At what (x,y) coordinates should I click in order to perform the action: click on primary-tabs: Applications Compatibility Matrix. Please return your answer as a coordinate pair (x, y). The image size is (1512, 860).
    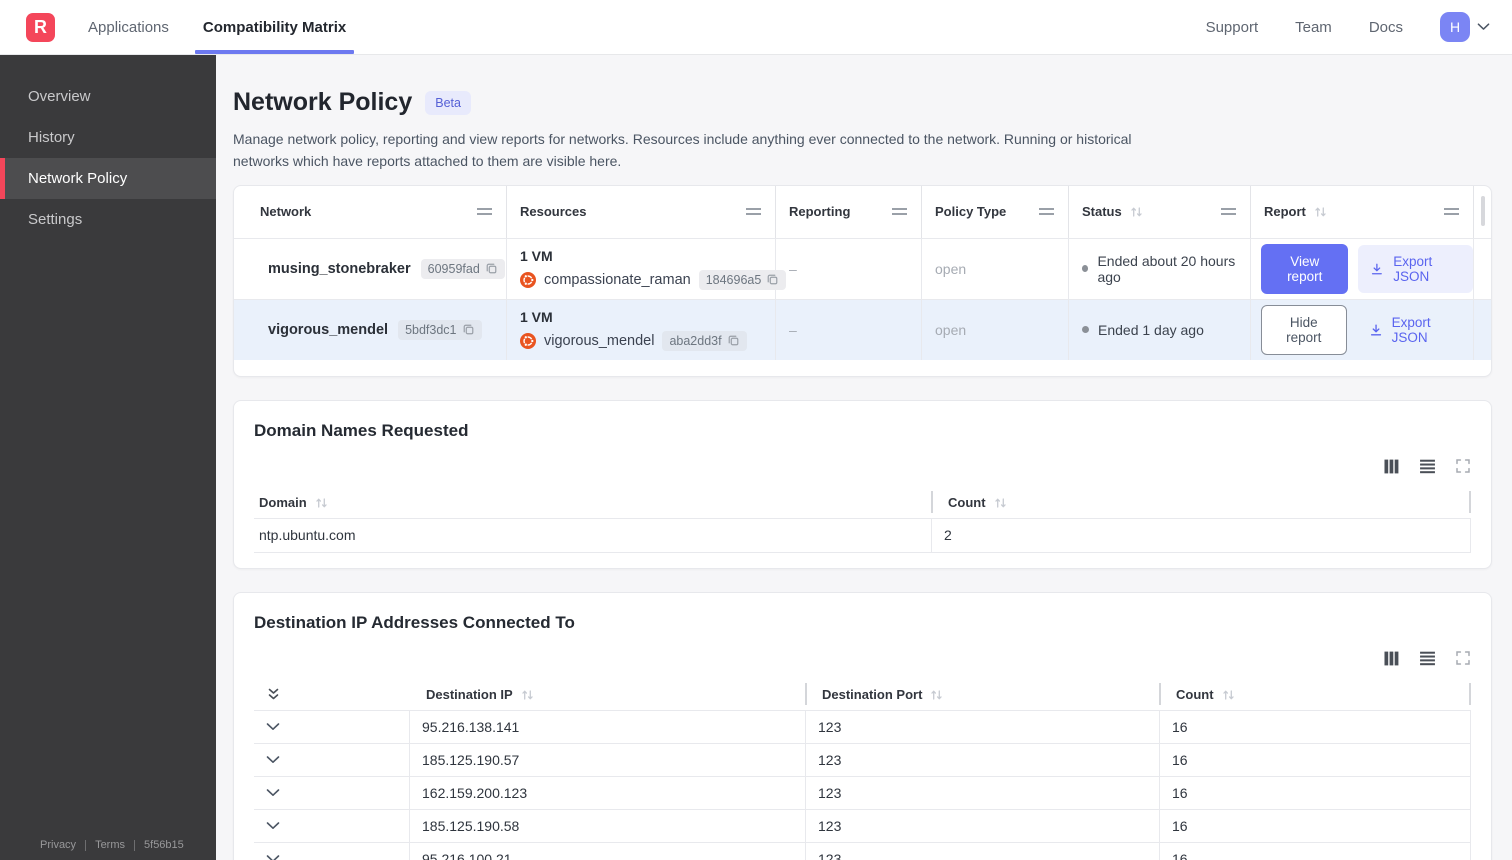
    Looking at the image, I should click on (221, 27).